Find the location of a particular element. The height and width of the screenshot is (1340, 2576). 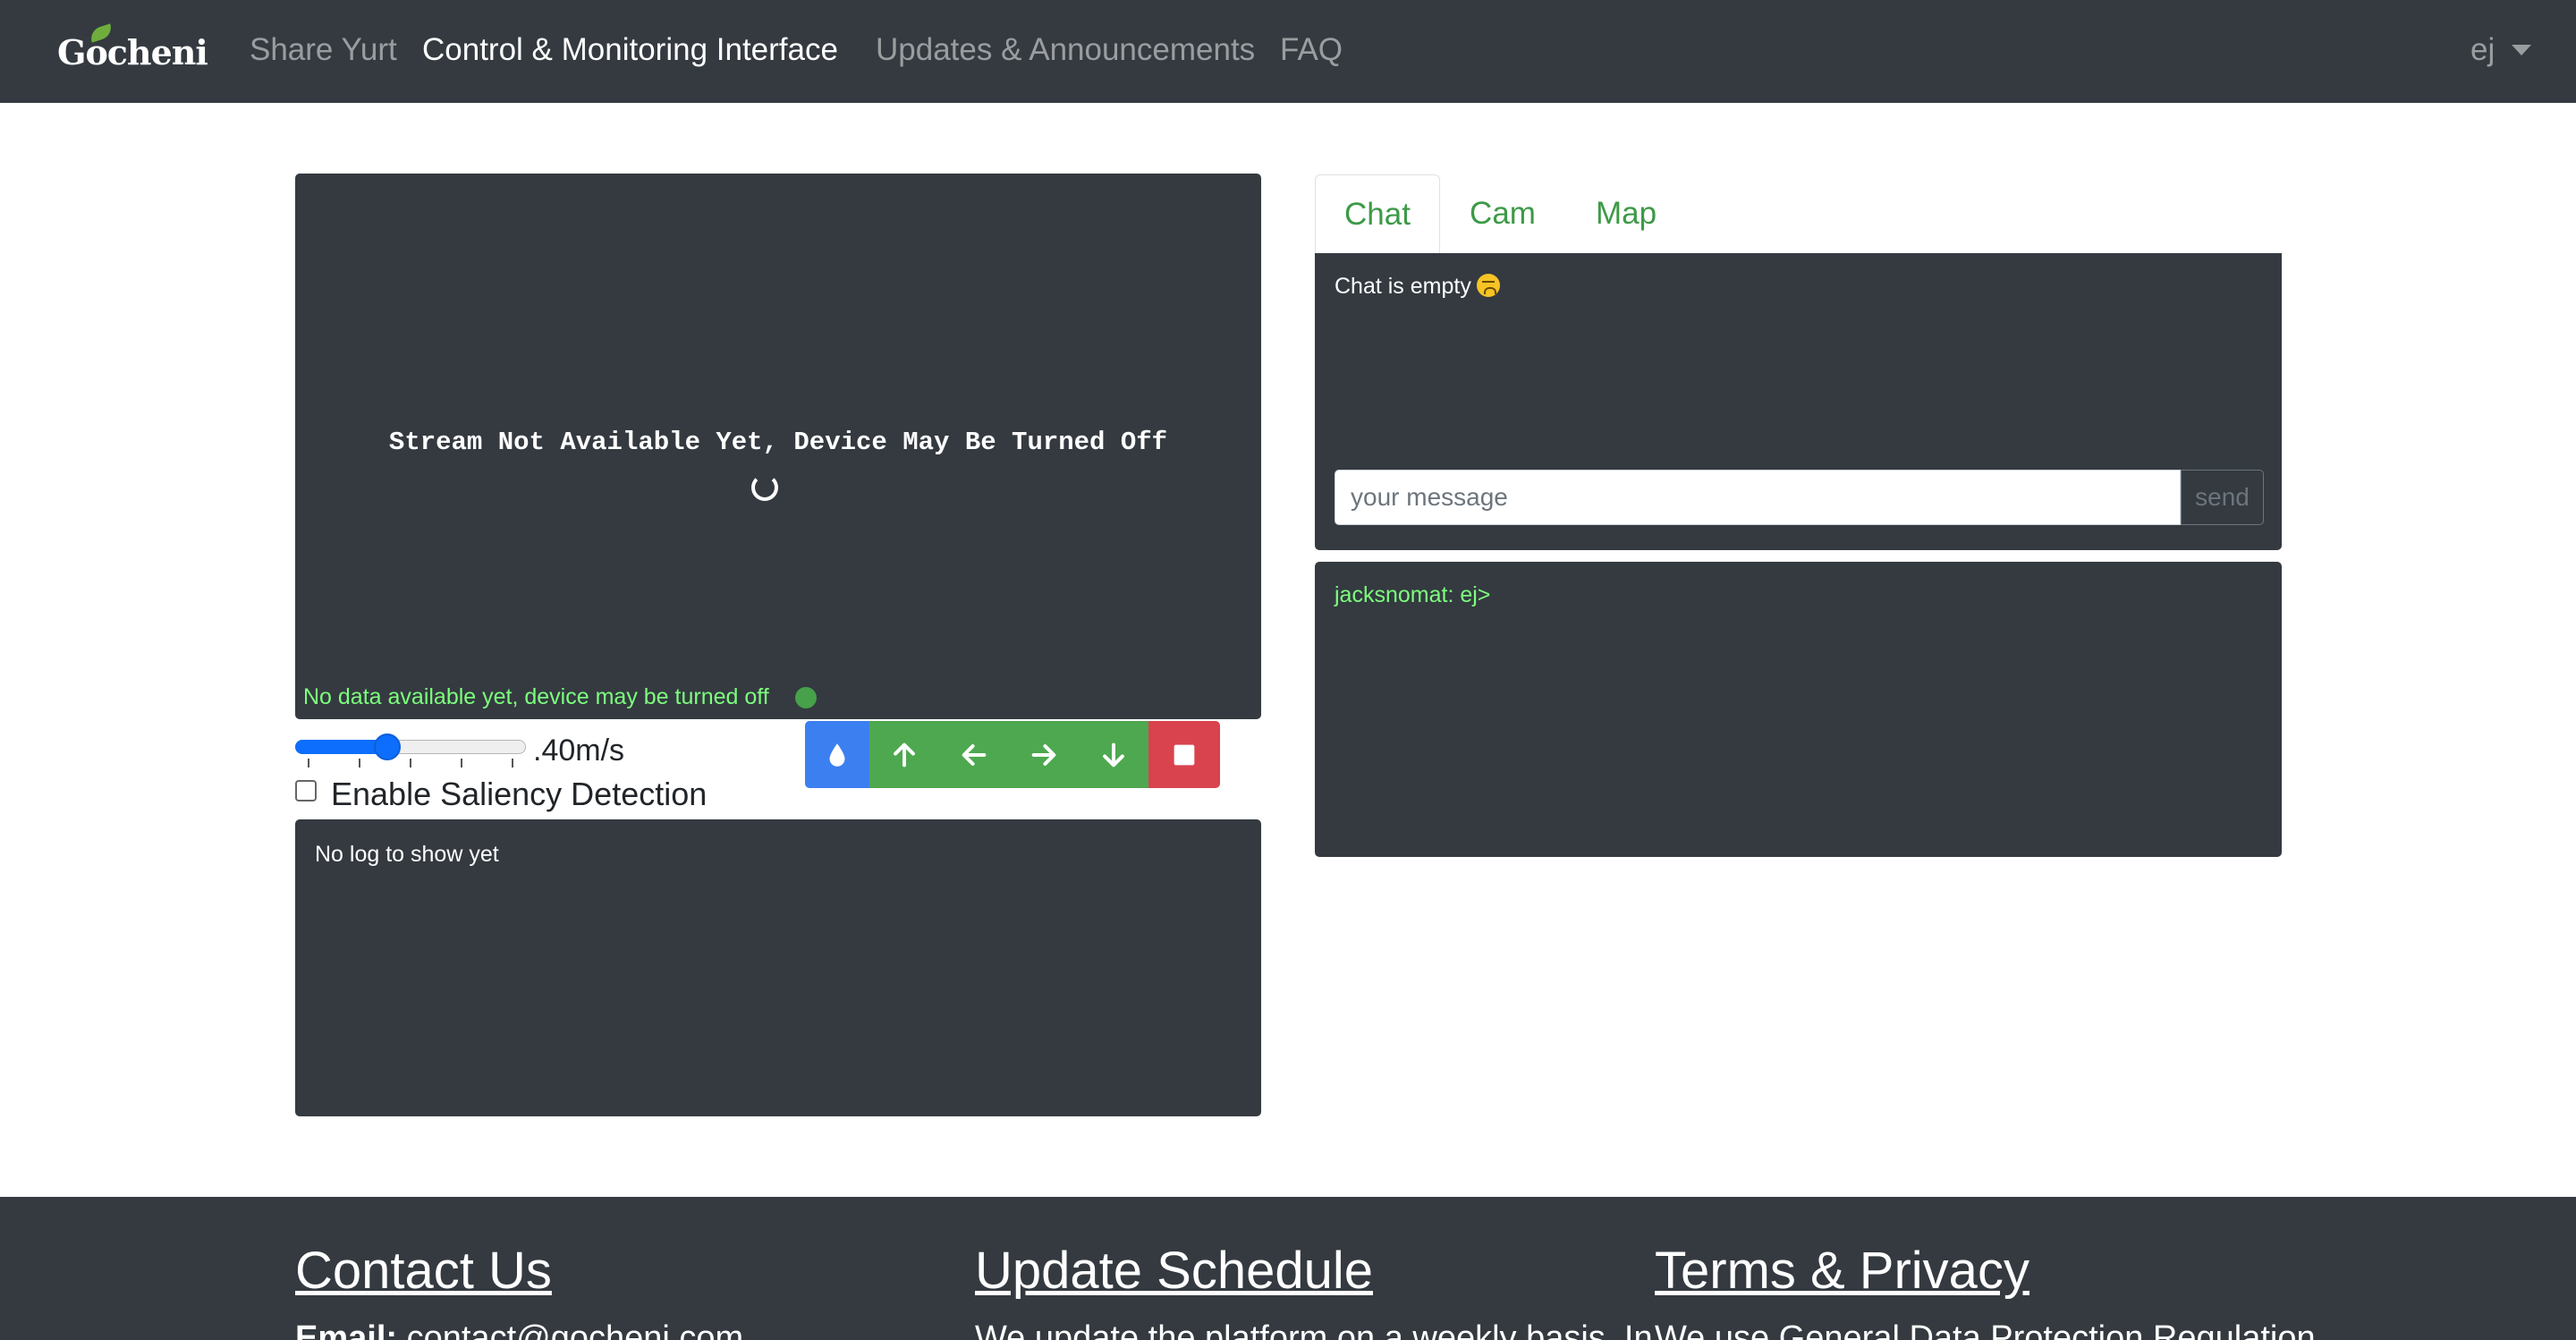

update-schedule-heading: Update Schedule is located at coordinates (1174, 1271).